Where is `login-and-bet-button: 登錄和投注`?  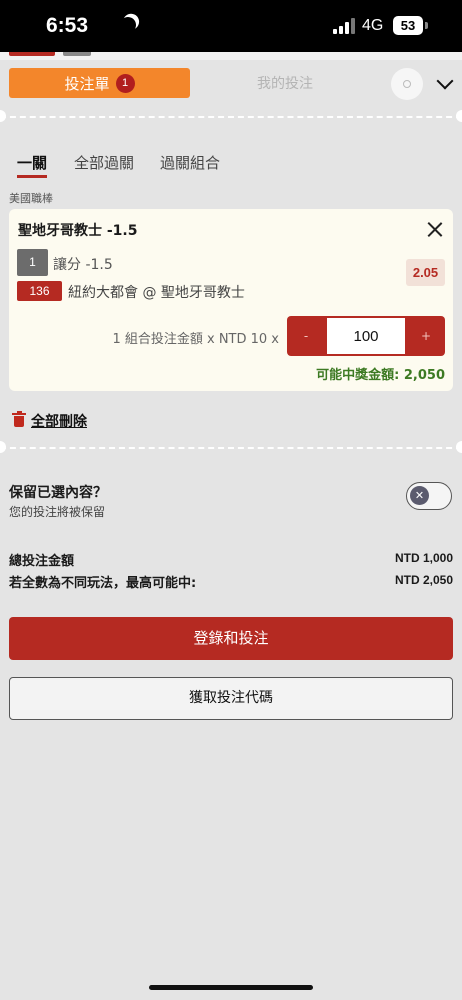
login-and-bet-button: 登錄和投注 is located at coordinates (231, 638).